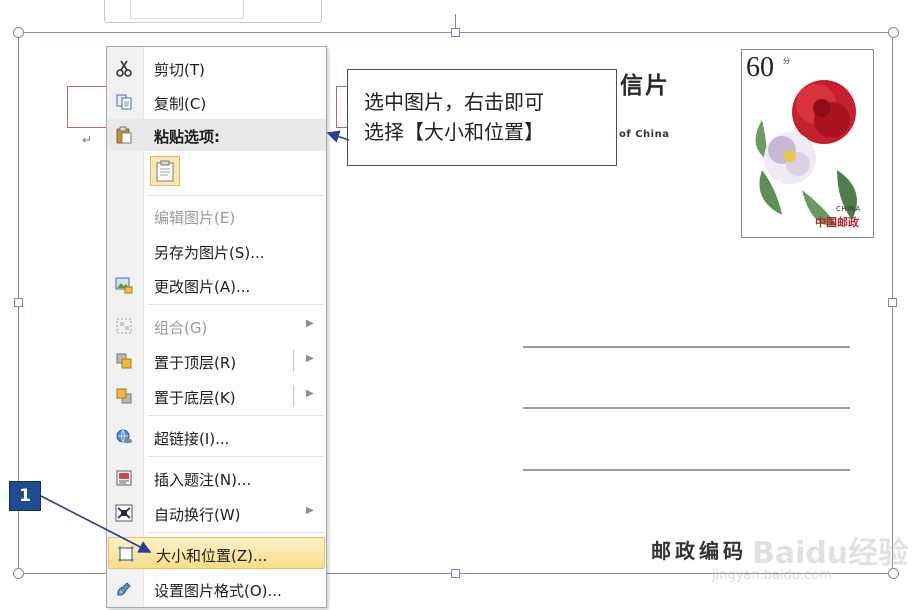 The image size is (924, 610). I want to click on callout-pointer-arrow, so click(338, 136).